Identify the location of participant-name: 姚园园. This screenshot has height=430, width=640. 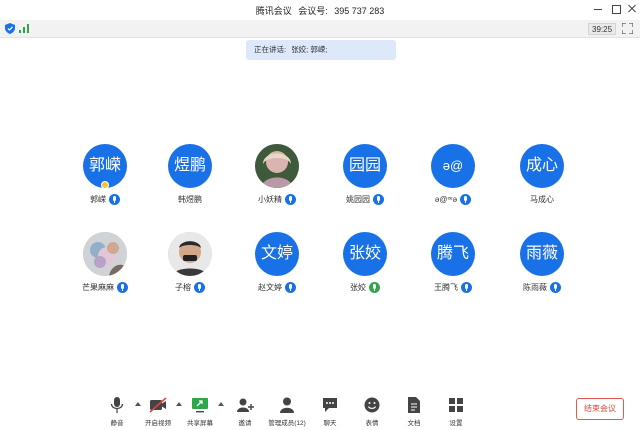
(358, 199).